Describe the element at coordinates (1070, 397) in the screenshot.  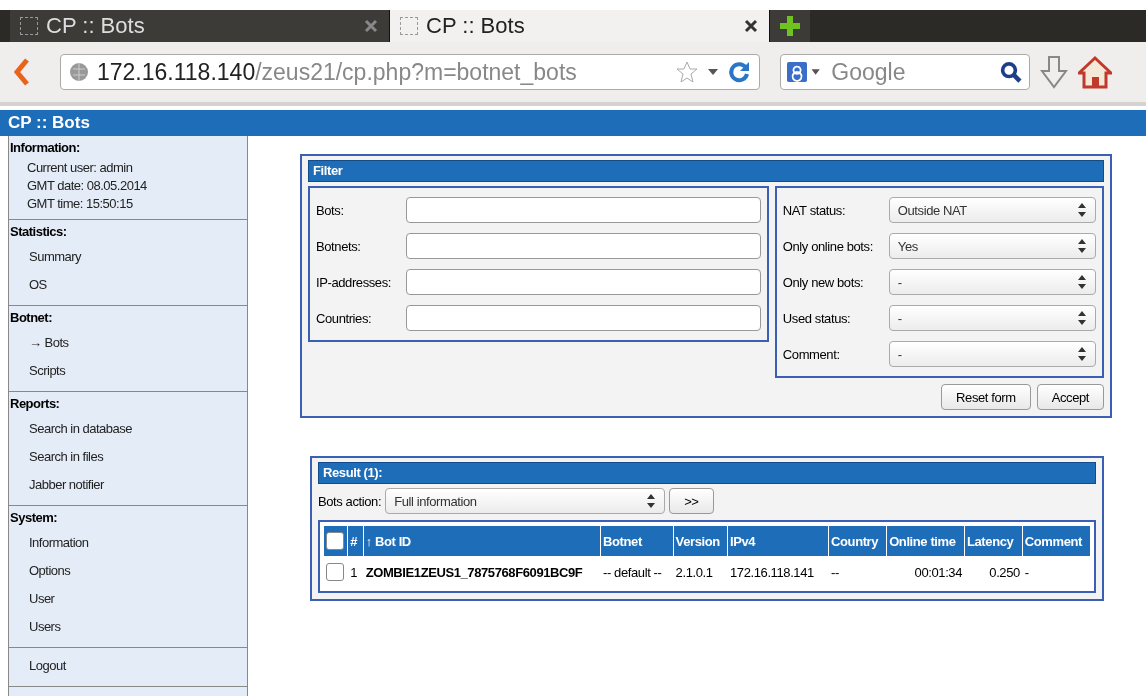
I see `form-button: Accept` at that location.